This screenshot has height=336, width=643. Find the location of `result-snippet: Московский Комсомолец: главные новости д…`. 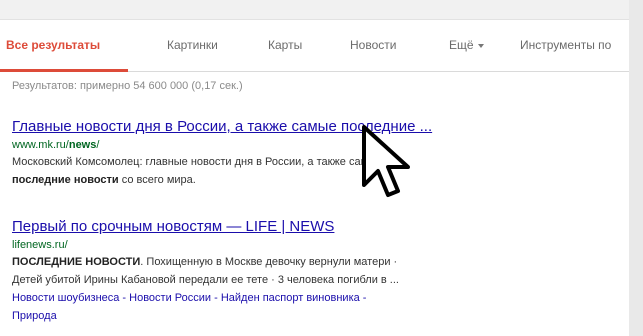

result-snippet: Московский Комсомолец: главные новости д… is located at coordinates (317, 171).